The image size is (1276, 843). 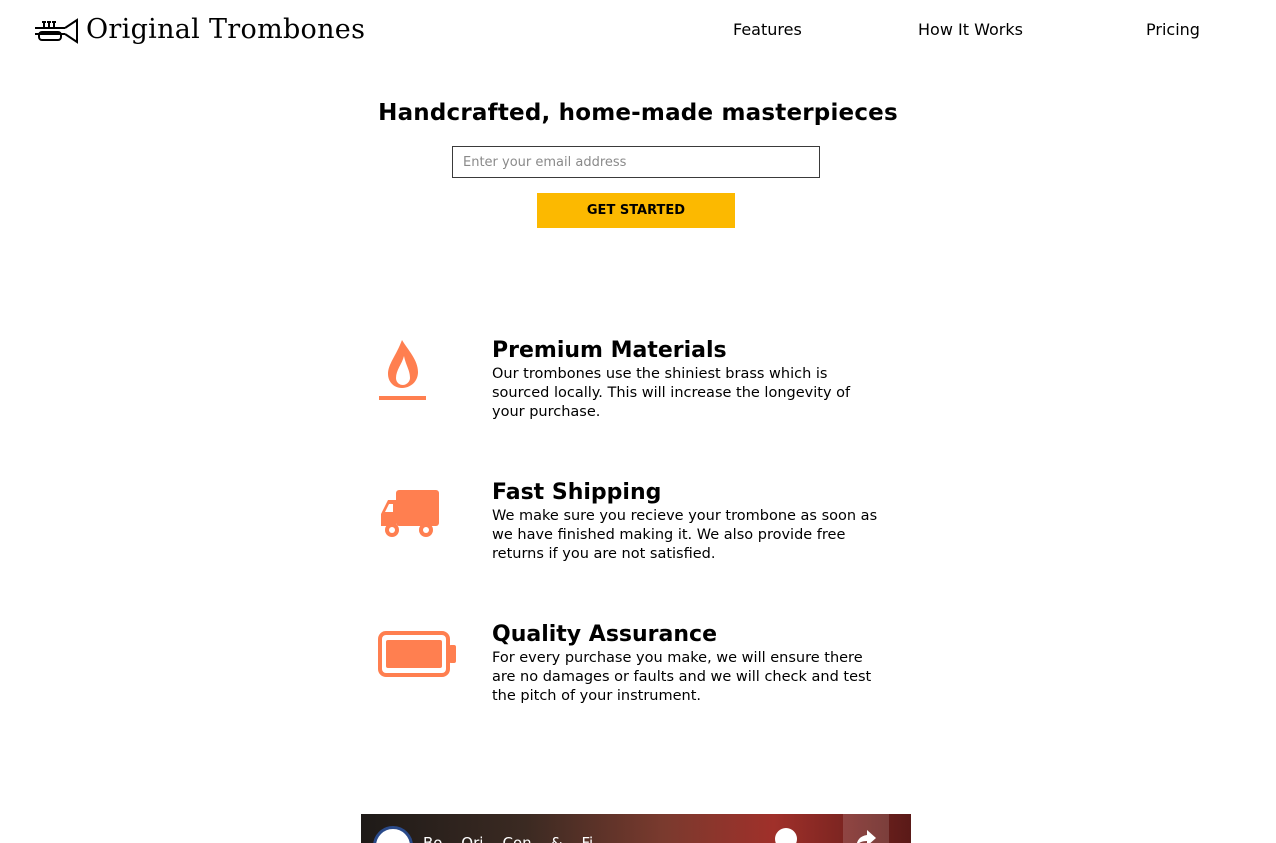 What do you see at coordinates (786, 835) in the screenshot?
I see `watch-later-icon` at bounding box center [786, 835].